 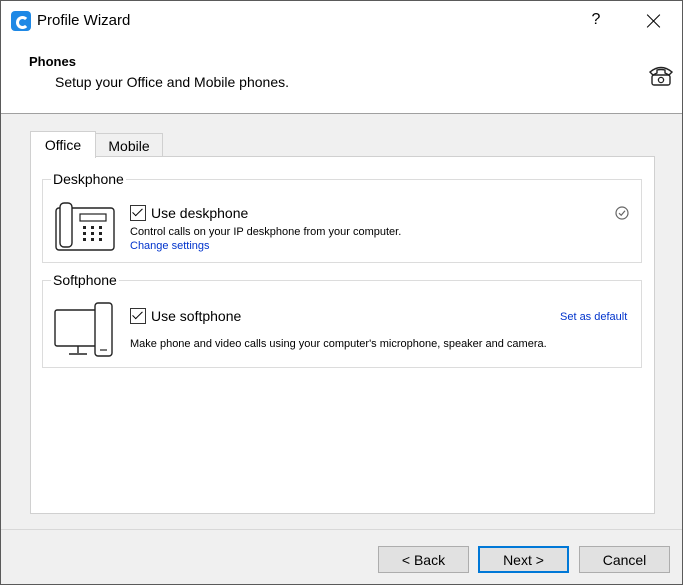 What do you see at coordinates (138, 316) in the screenshot?
I see `use-softphone-checkbox` at bounding box center [138, 316].